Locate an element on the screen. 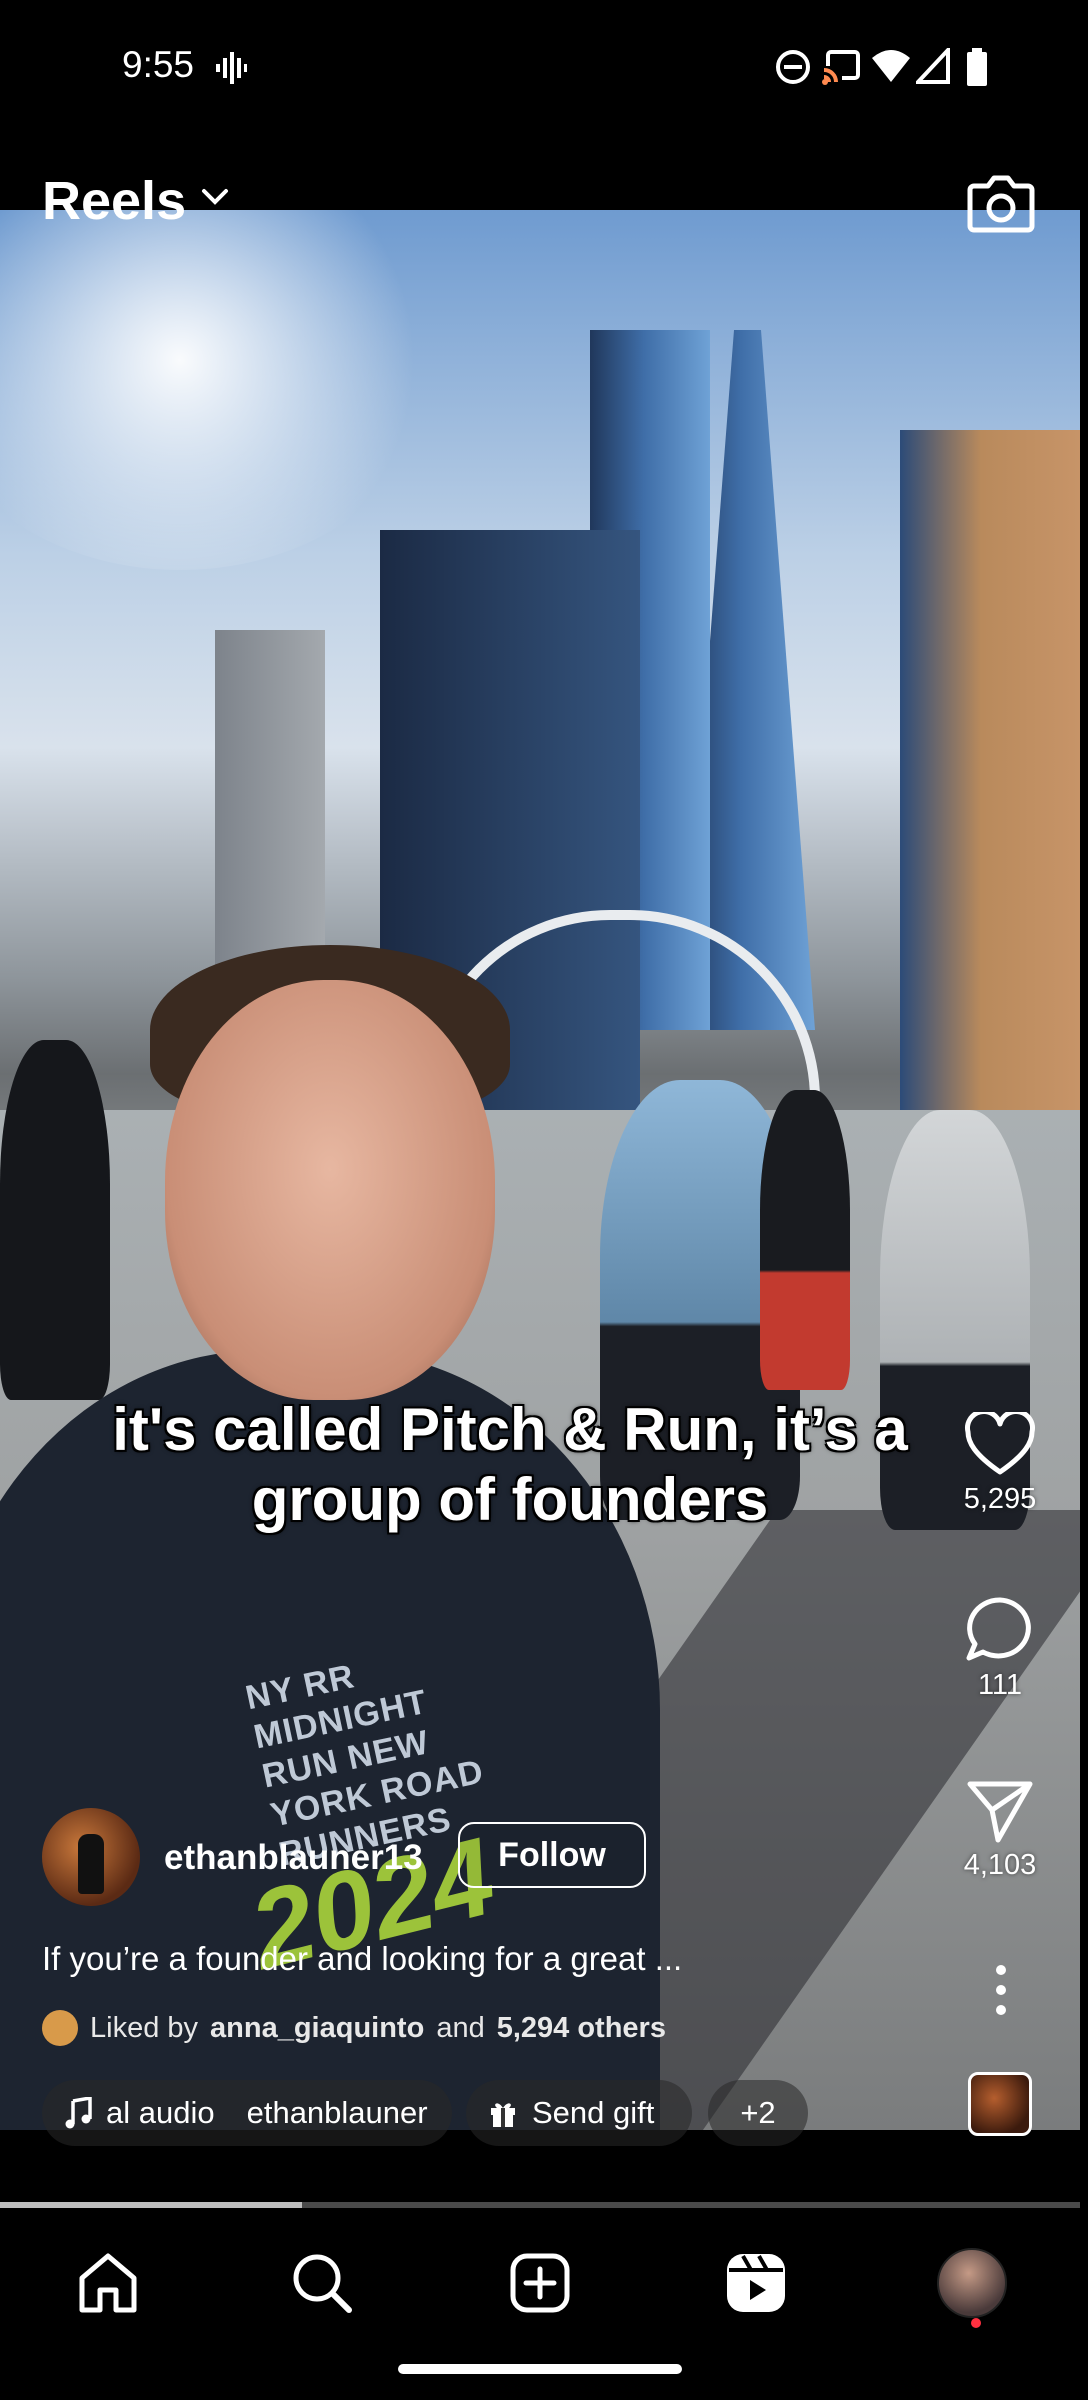 Image resolution: width=1088 pixels, height=2400 pixels. nav-create is located at coordinates (540, 2283).